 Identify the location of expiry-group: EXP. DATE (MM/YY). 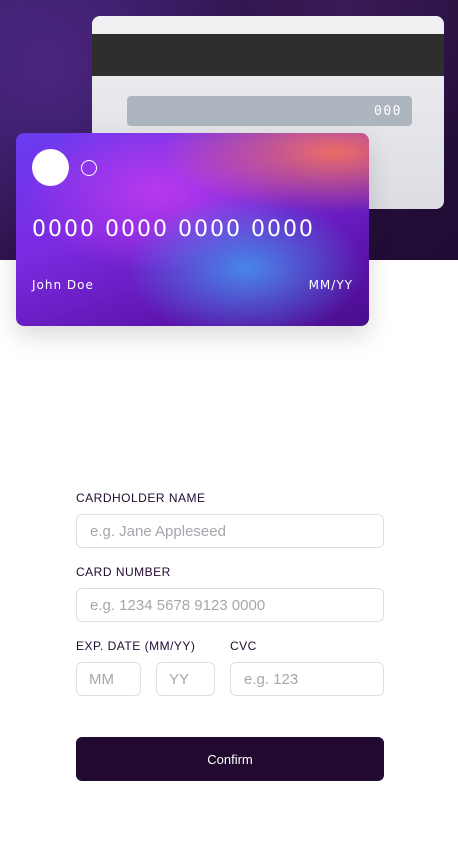
(145, 667).